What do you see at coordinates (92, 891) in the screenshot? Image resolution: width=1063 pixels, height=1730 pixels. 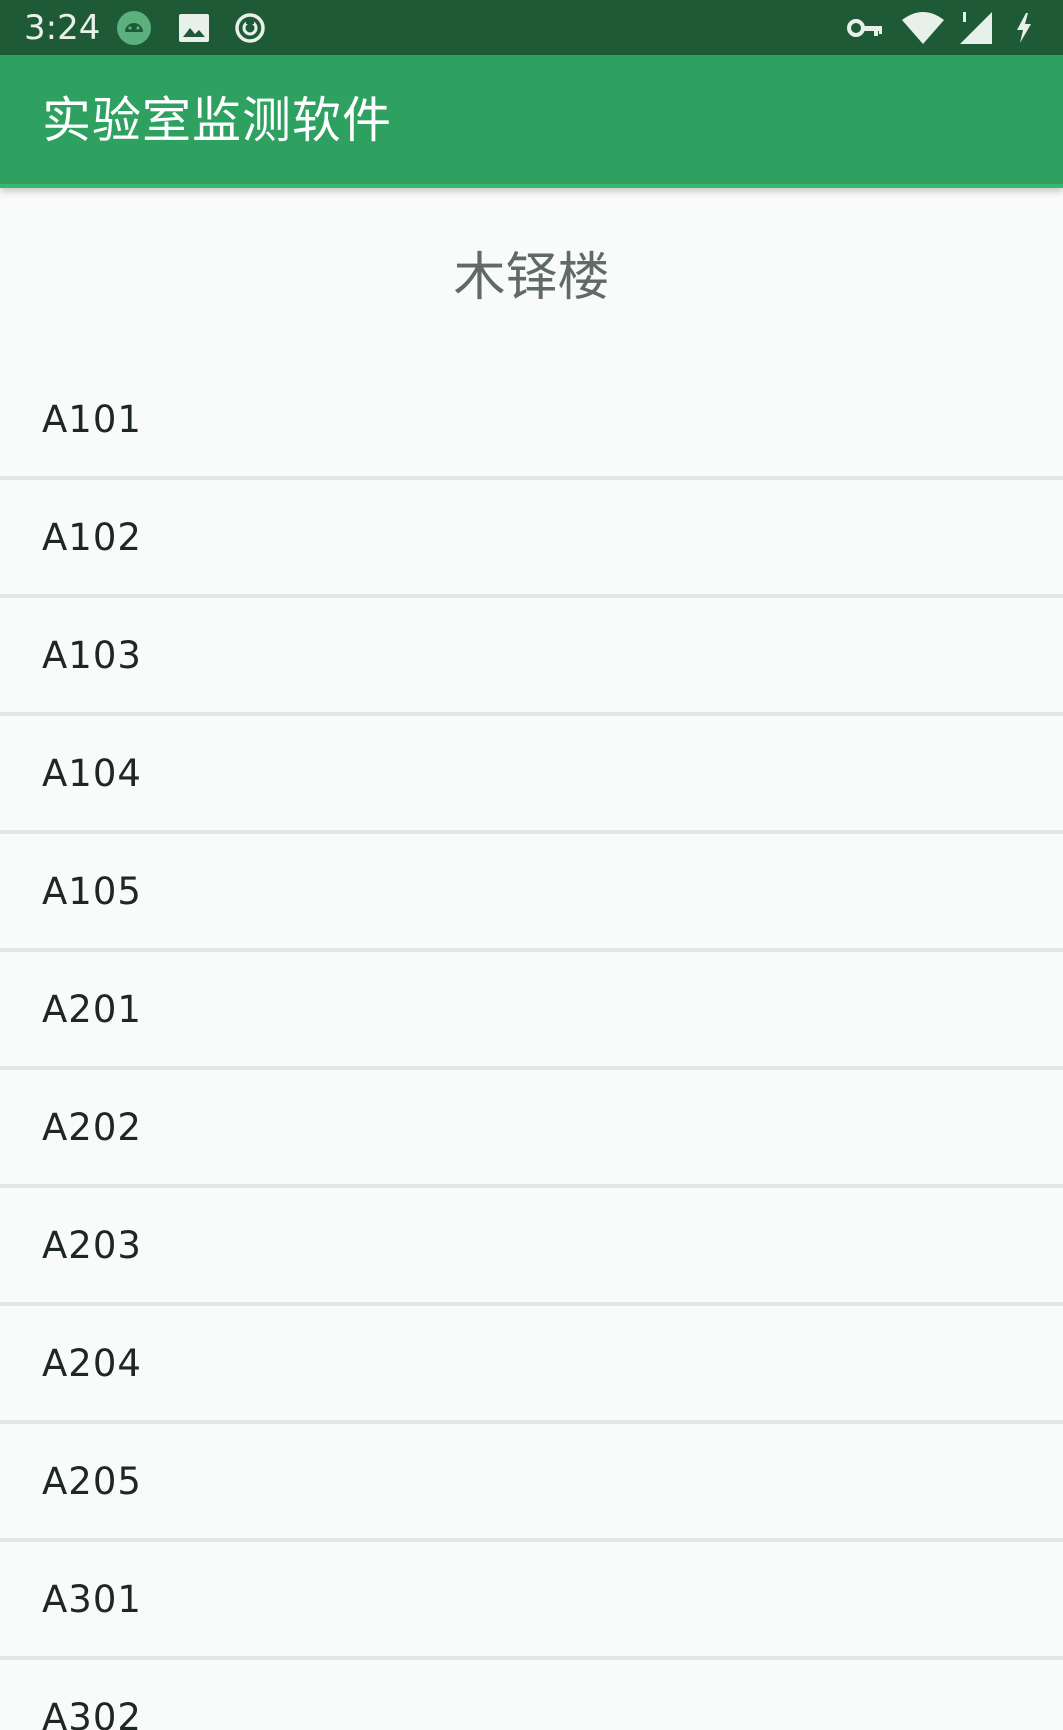 I see `room-label: A105` at bounding box center [92, 891].